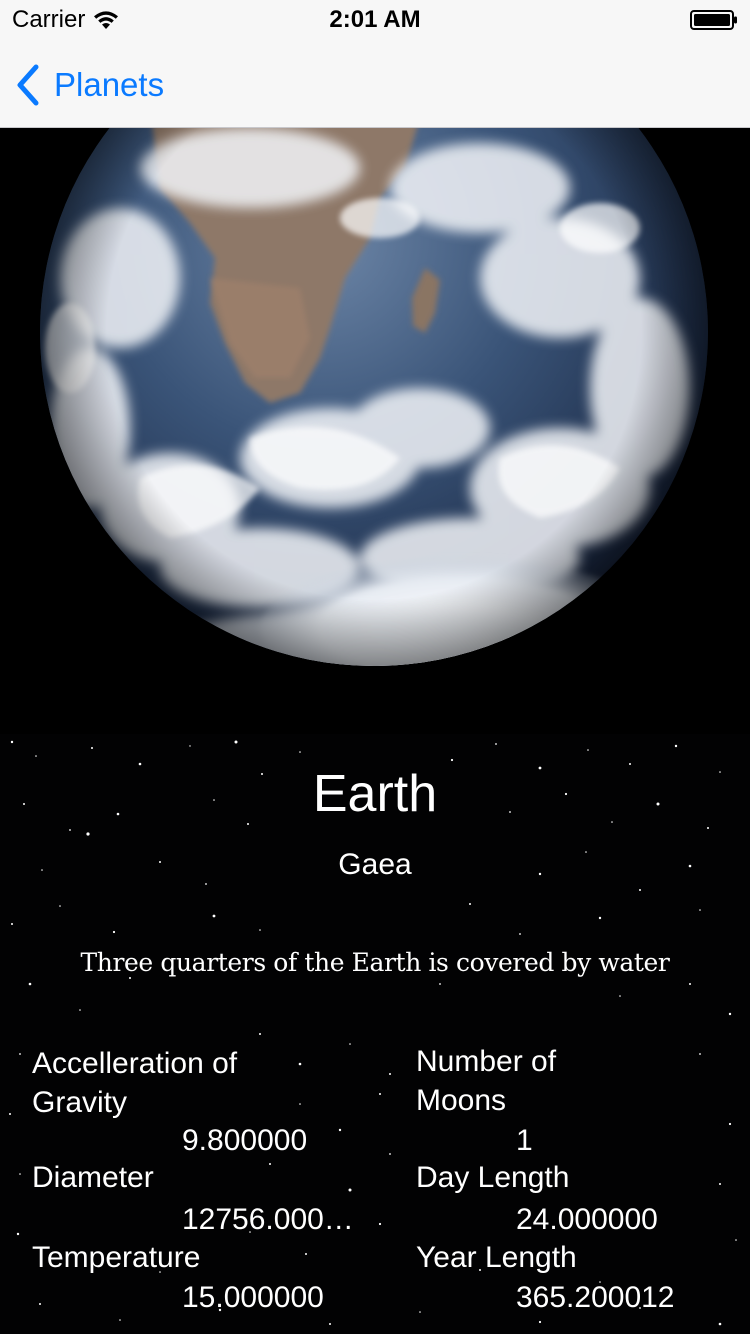  I want to click on status-bar: Carrier 2:01 AM, so click(375, 20).